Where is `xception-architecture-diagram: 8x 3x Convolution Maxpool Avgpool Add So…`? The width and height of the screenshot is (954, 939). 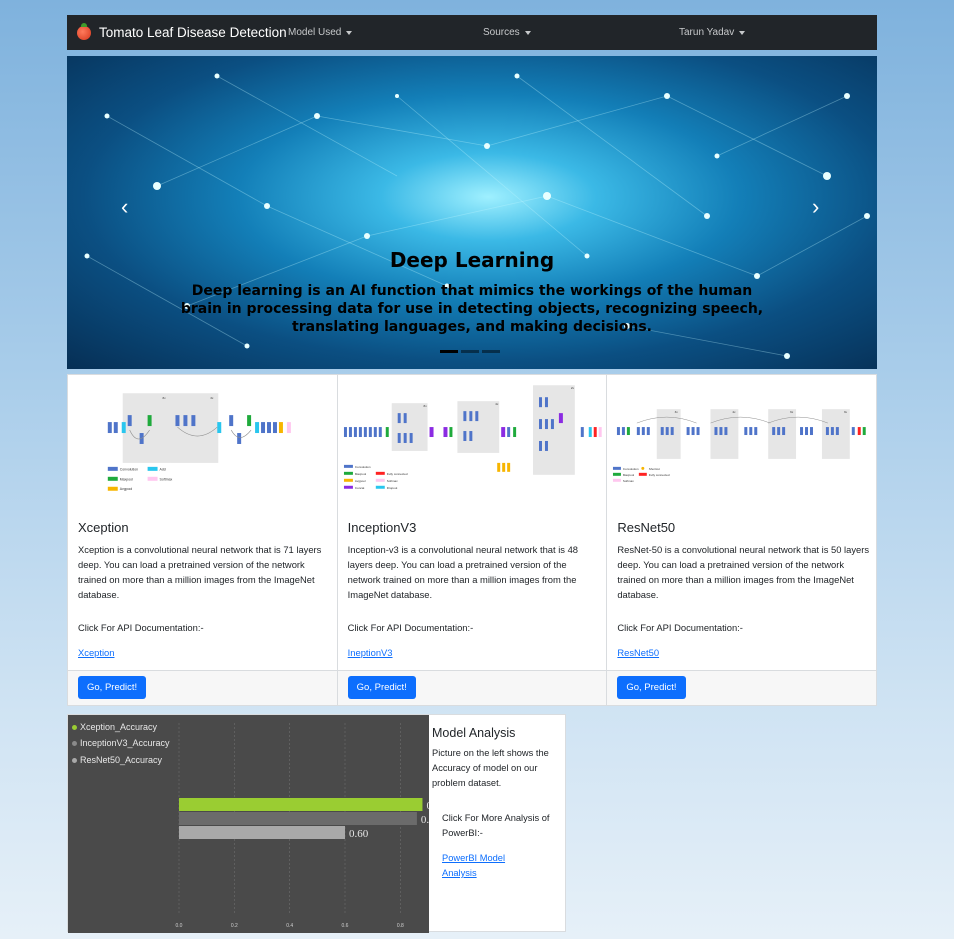 xception-architecture-diagram: 8x 3x Convolution Maxpool Avgpool Add So… is located at coordinates (199, 442).